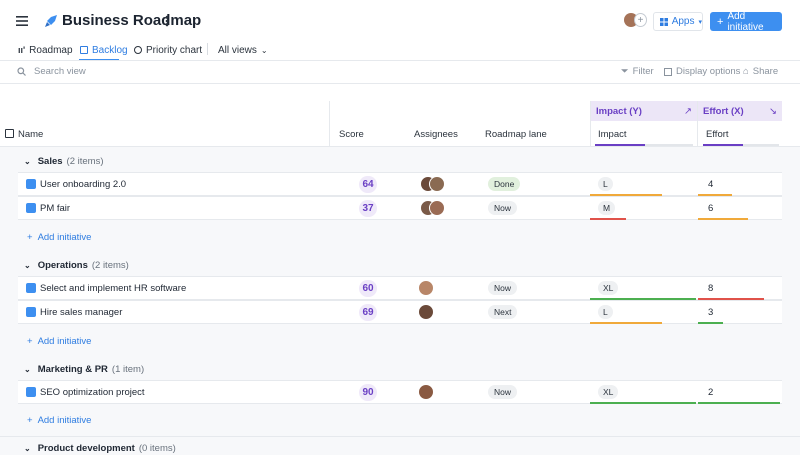  Describe the element at coordinates (85, 161) in the screenshot. I see `group-count: (2 items)` at that location.